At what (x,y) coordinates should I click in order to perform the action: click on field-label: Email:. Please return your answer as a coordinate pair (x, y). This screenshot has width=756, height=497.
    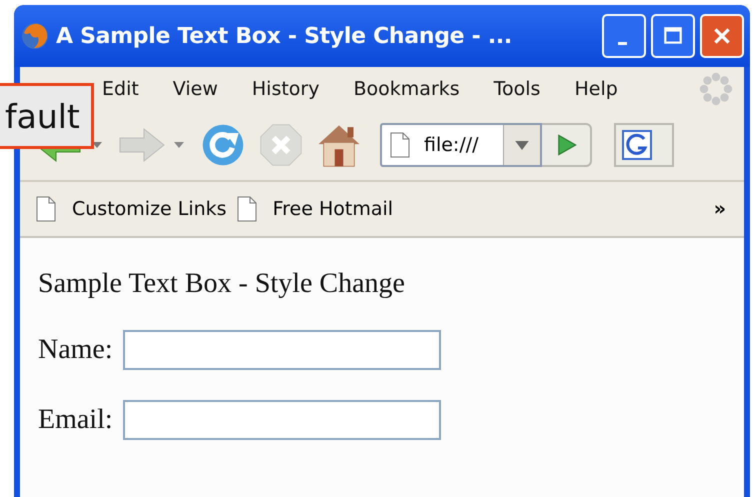
    Looking at the image, I should click on (75, 420).